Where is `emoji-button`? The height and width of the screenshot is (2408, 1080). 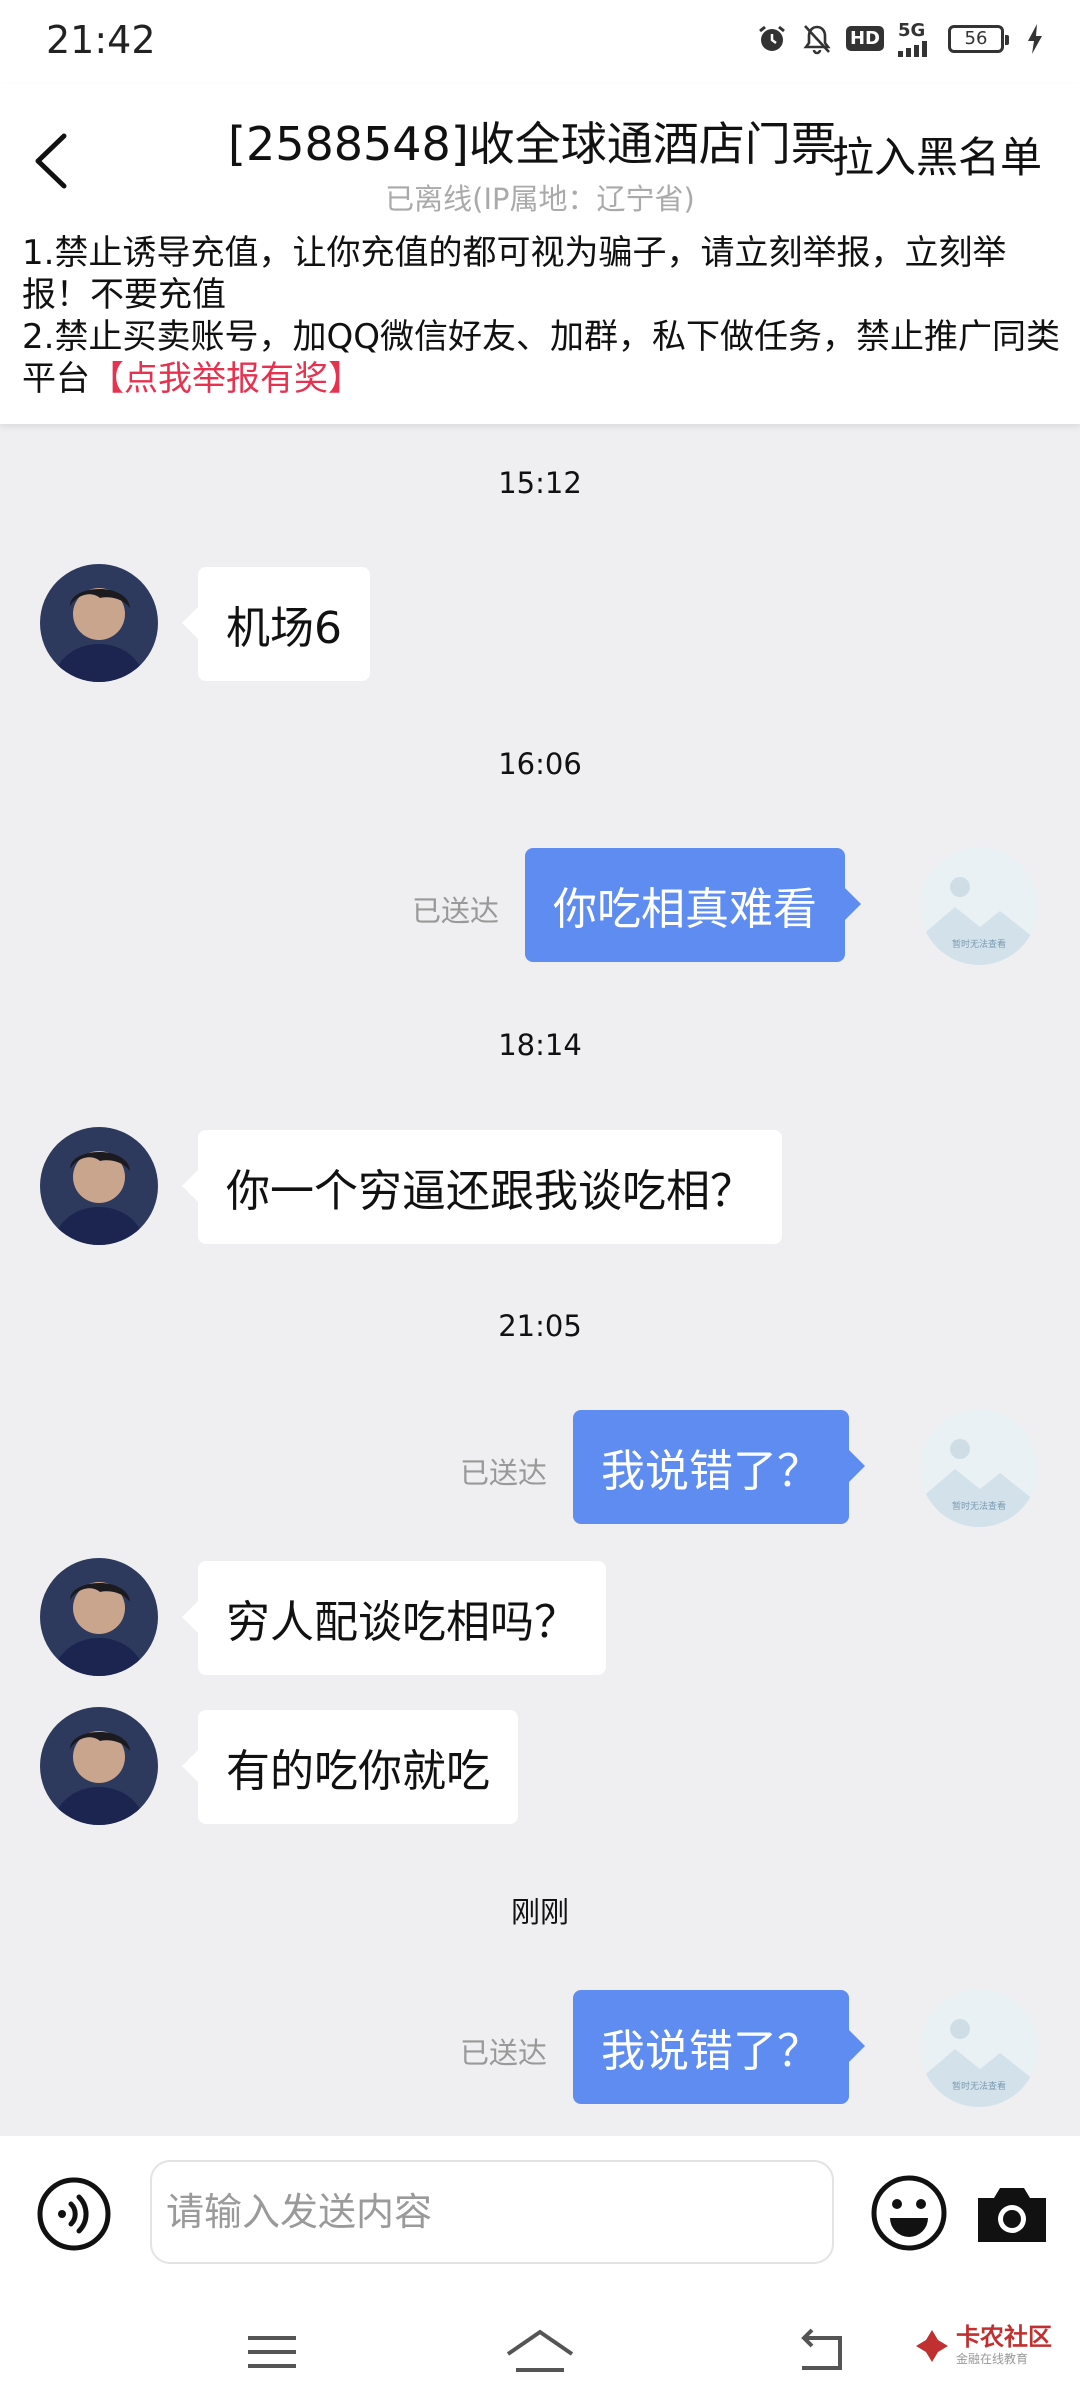 emoji-button is located at coordinates (909, 2213).